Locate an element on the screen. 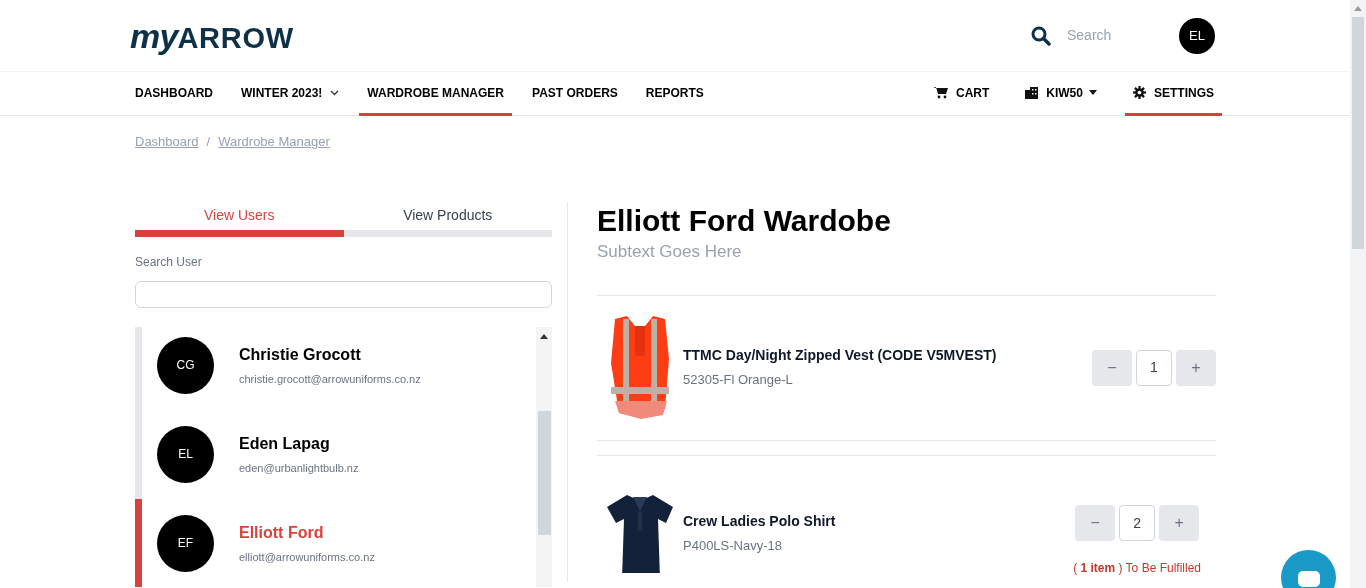  user-name: Eden Lapag is located at coordinates (285, 443).